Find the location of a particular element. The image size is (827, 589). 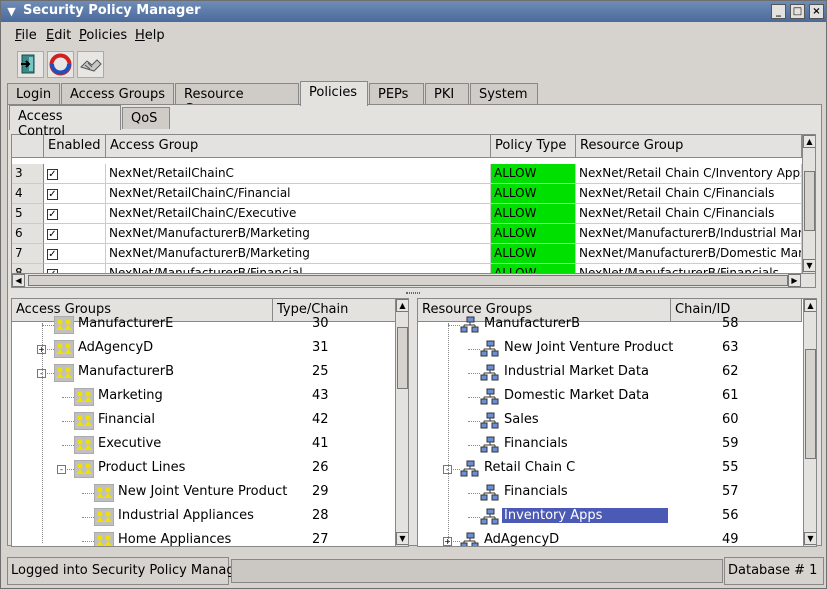

tree-node-value: 27 is located at coordinates (320, 539).